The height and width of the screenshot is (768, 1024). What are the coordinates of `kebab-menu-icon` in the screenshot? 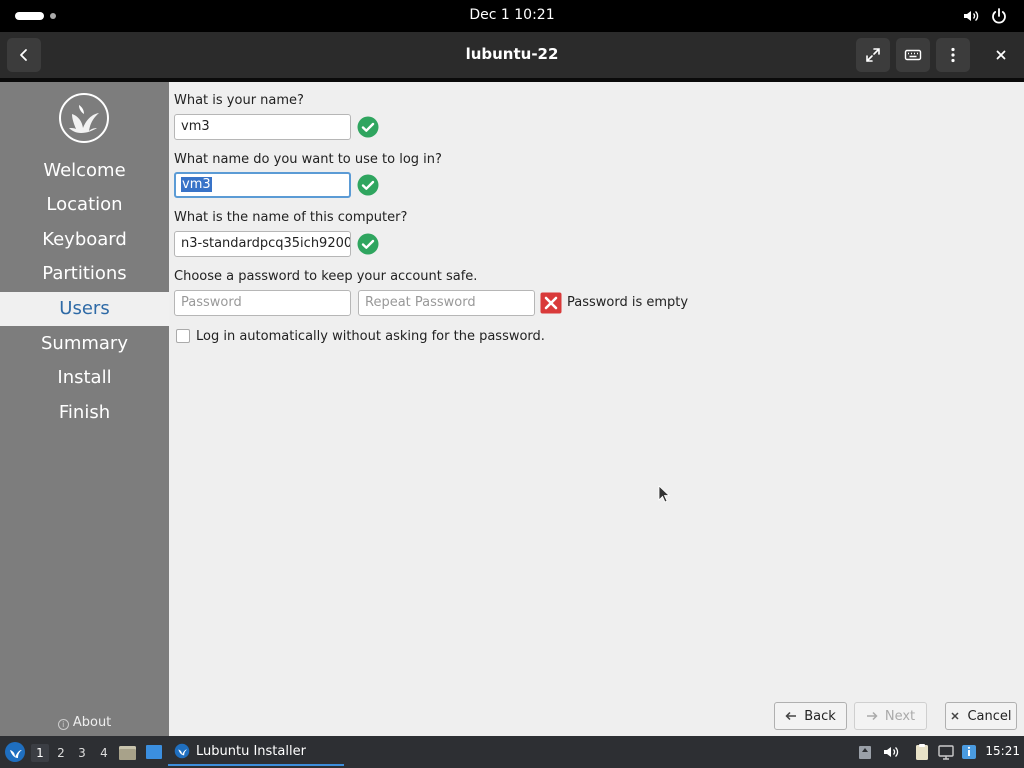 It's located at (953, 55).